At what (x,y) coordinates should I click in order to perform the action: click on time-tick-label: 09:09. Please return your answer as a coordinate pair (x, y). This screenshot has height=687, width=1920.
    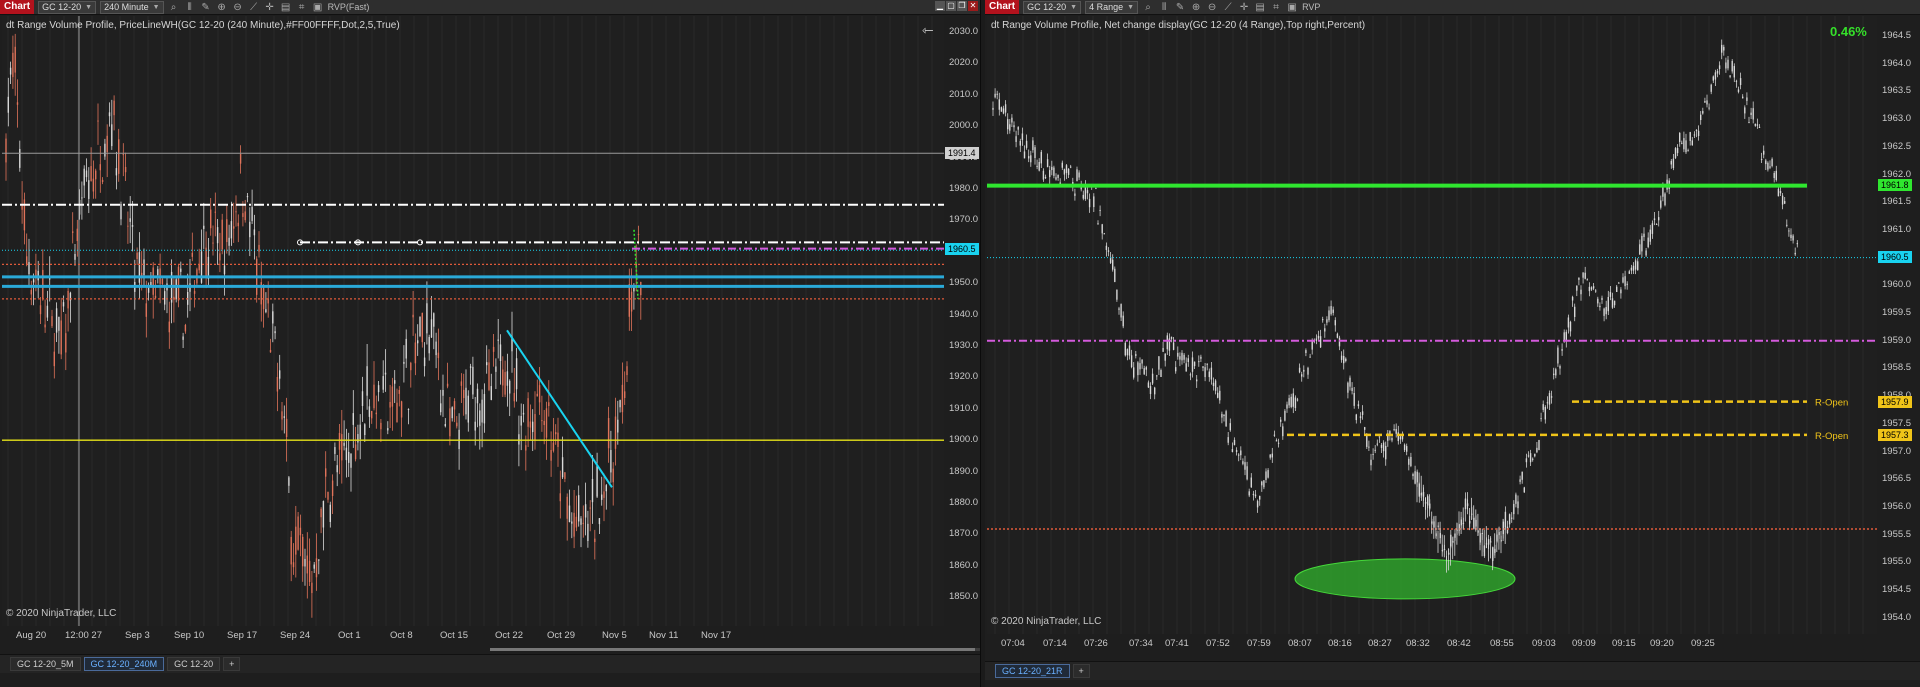
    Looking at the image, I should click on (1584, 643).